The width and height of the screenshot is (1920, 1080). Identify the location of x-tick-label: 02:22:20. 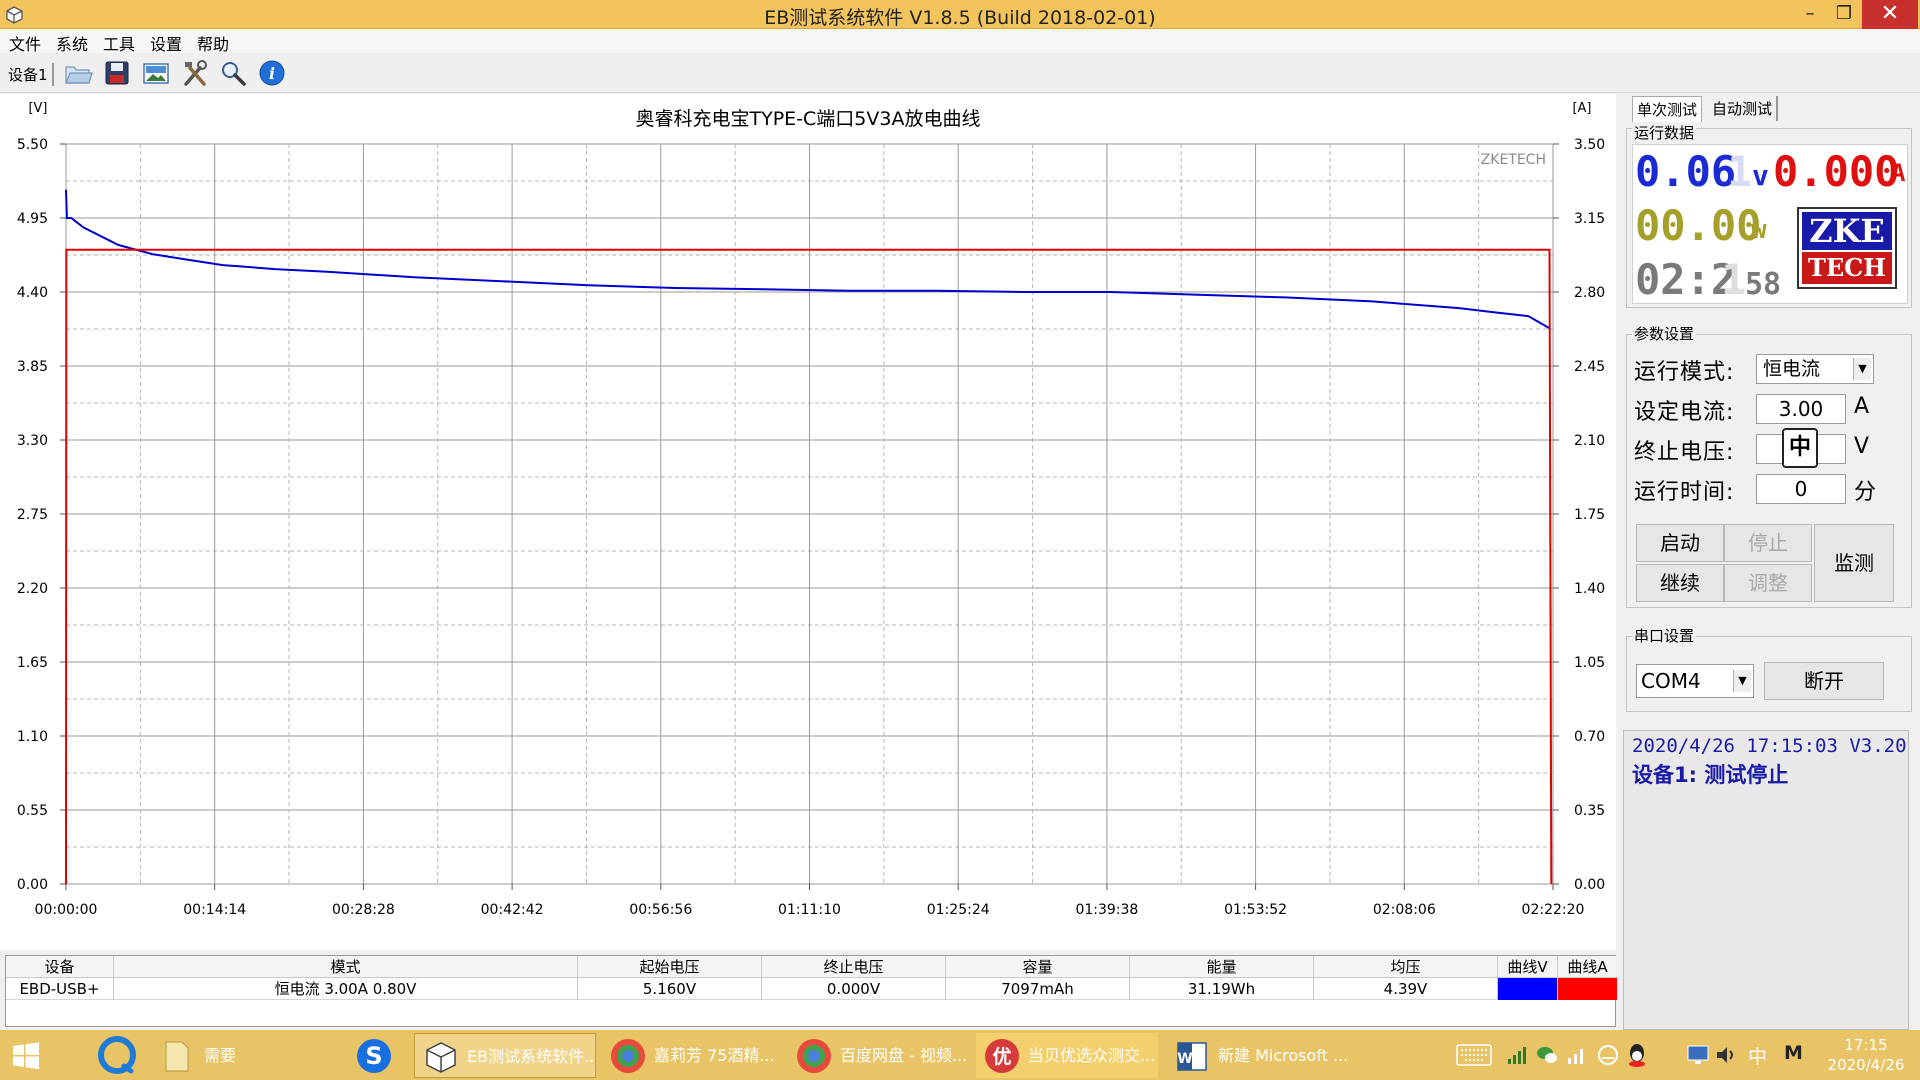
(1553, 910).